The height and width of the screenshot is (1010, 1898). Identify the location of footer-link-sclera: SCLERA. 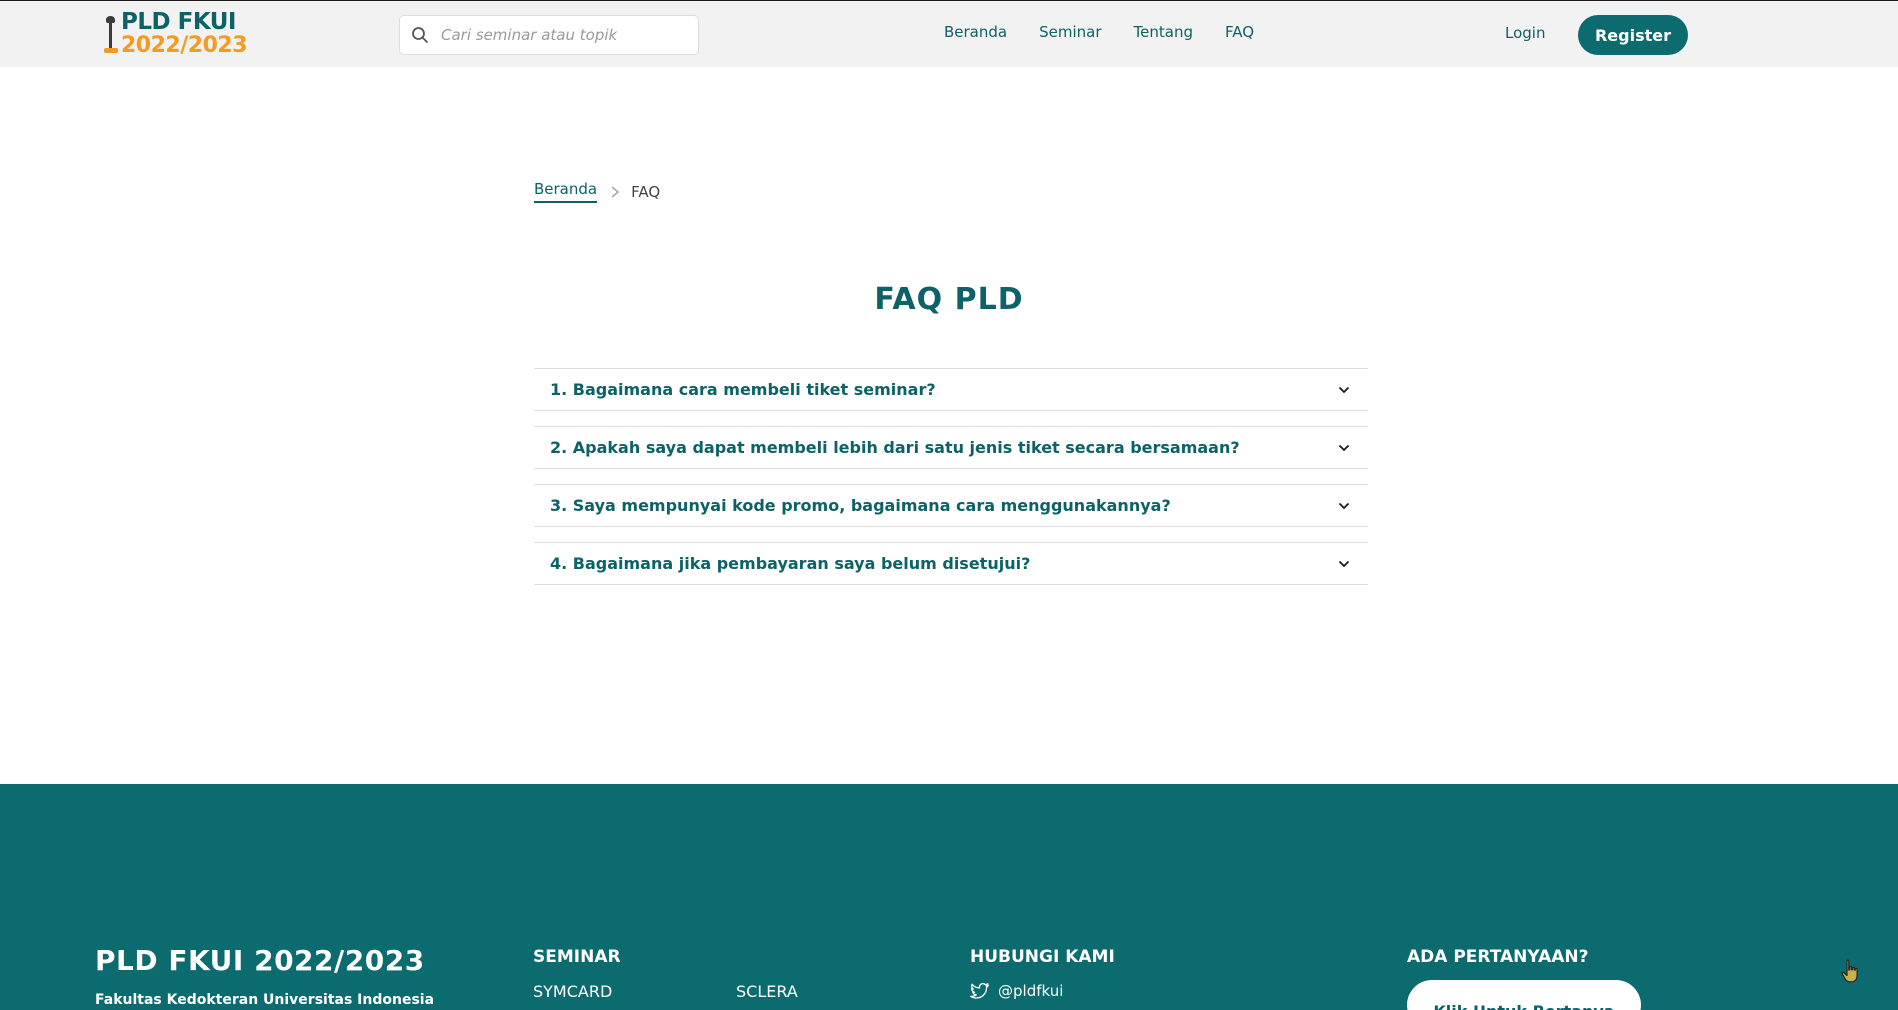
(767, 991).